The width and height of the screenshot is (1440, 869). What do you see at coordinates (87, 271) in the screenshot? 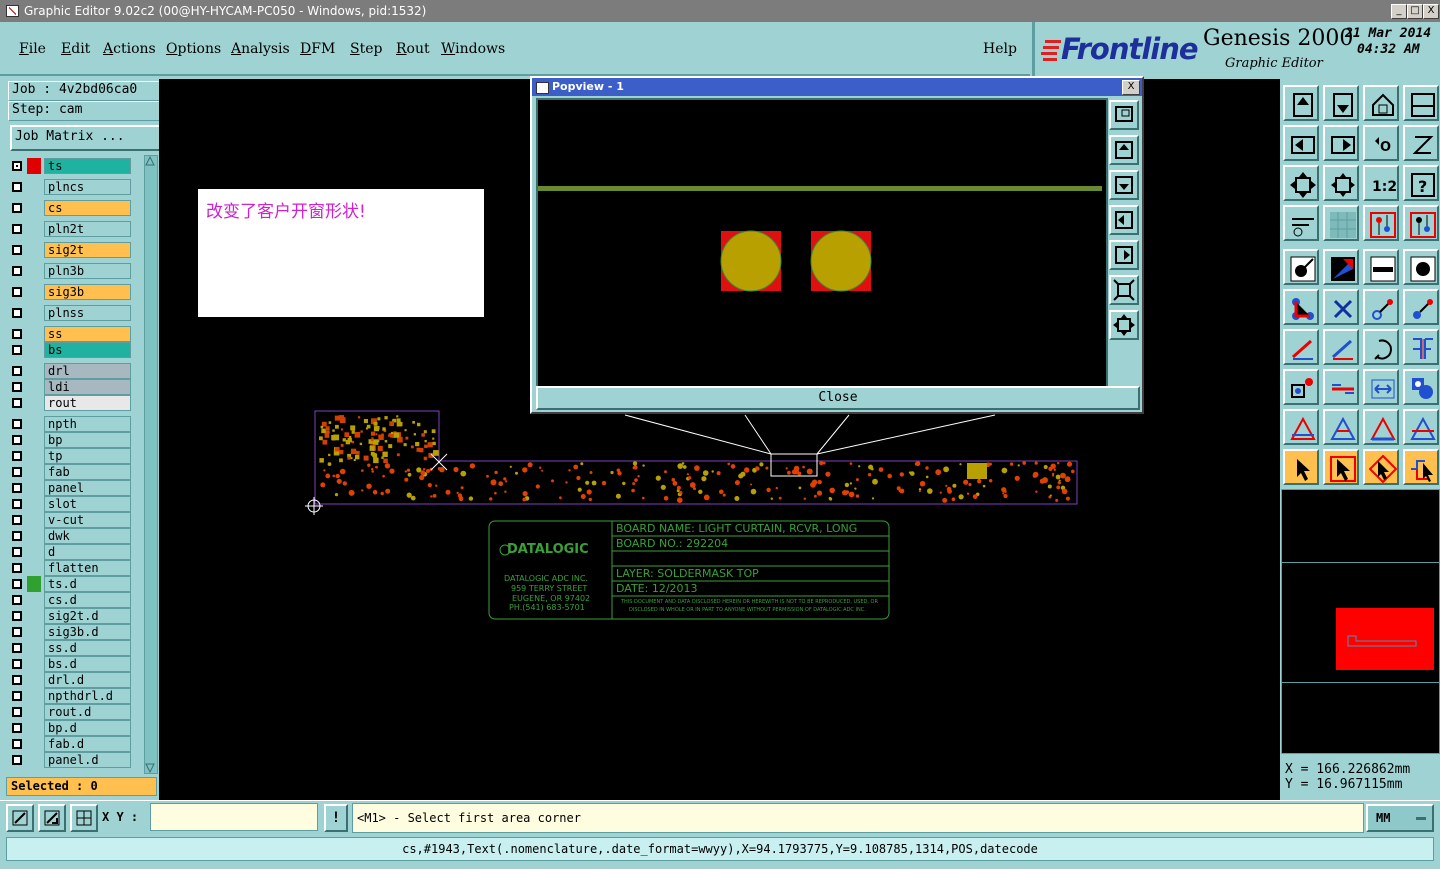
I see `layer-name-label: pln3b` at bounding box center [87, 271].